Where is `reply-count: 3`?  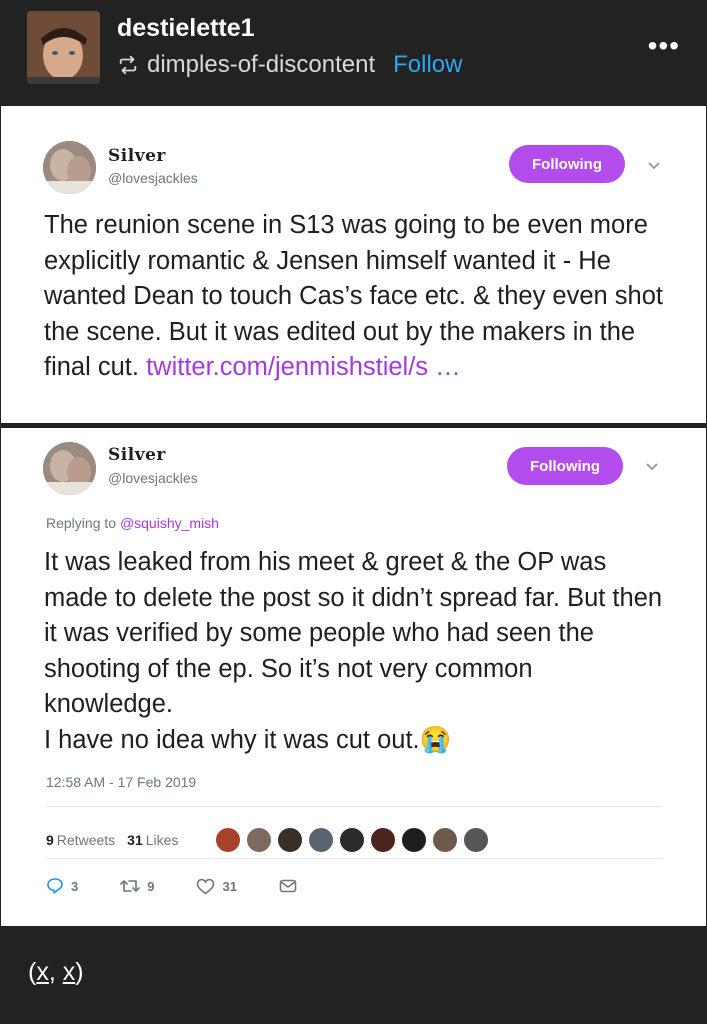 reply-count: 3 is located at coordinates (75, 886).